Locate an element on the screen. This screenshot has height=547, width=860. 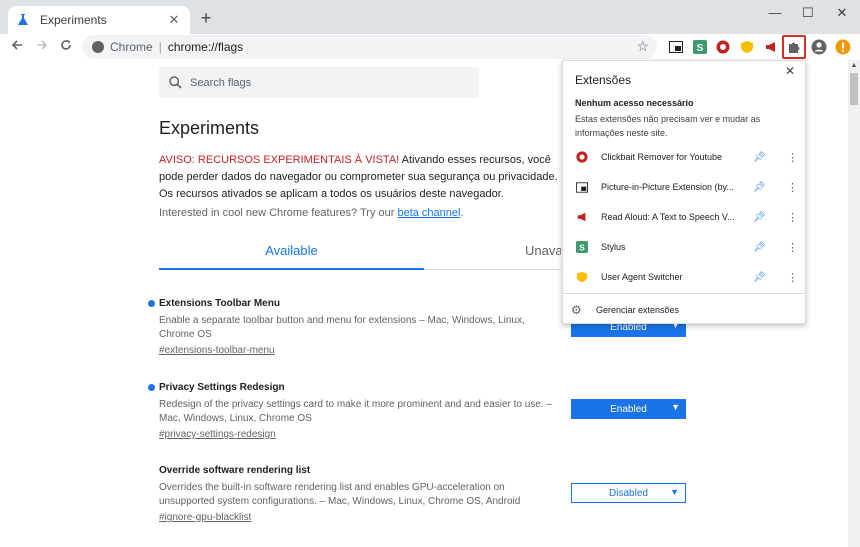
page-scrollbar: ▲ is located at coordinates (854, 303).